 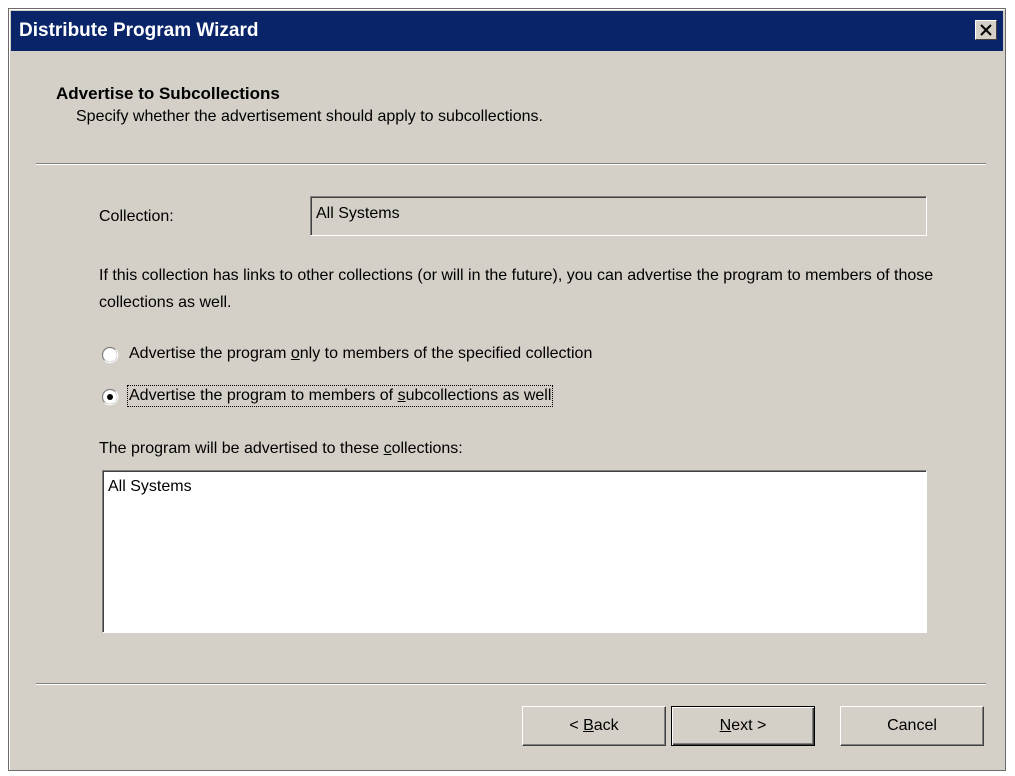 I want to click on page-title: Advertise to Subcollections, so click(x=168, y=93).